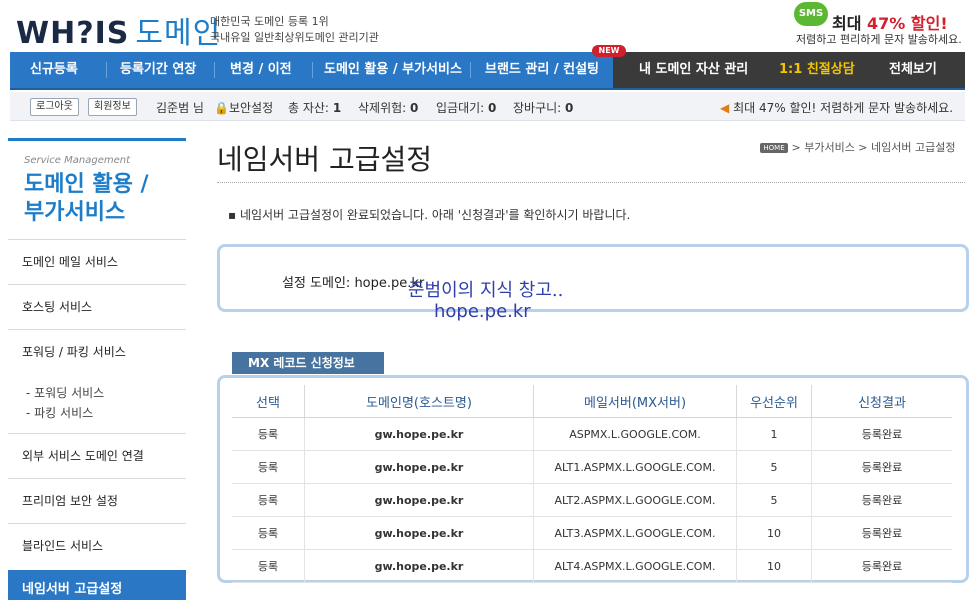 The width and height of the screenshot is (979, 610). I want to click on sidebar-item-external-service: 외부 서비스 도메인 연결, so click(97, 455).